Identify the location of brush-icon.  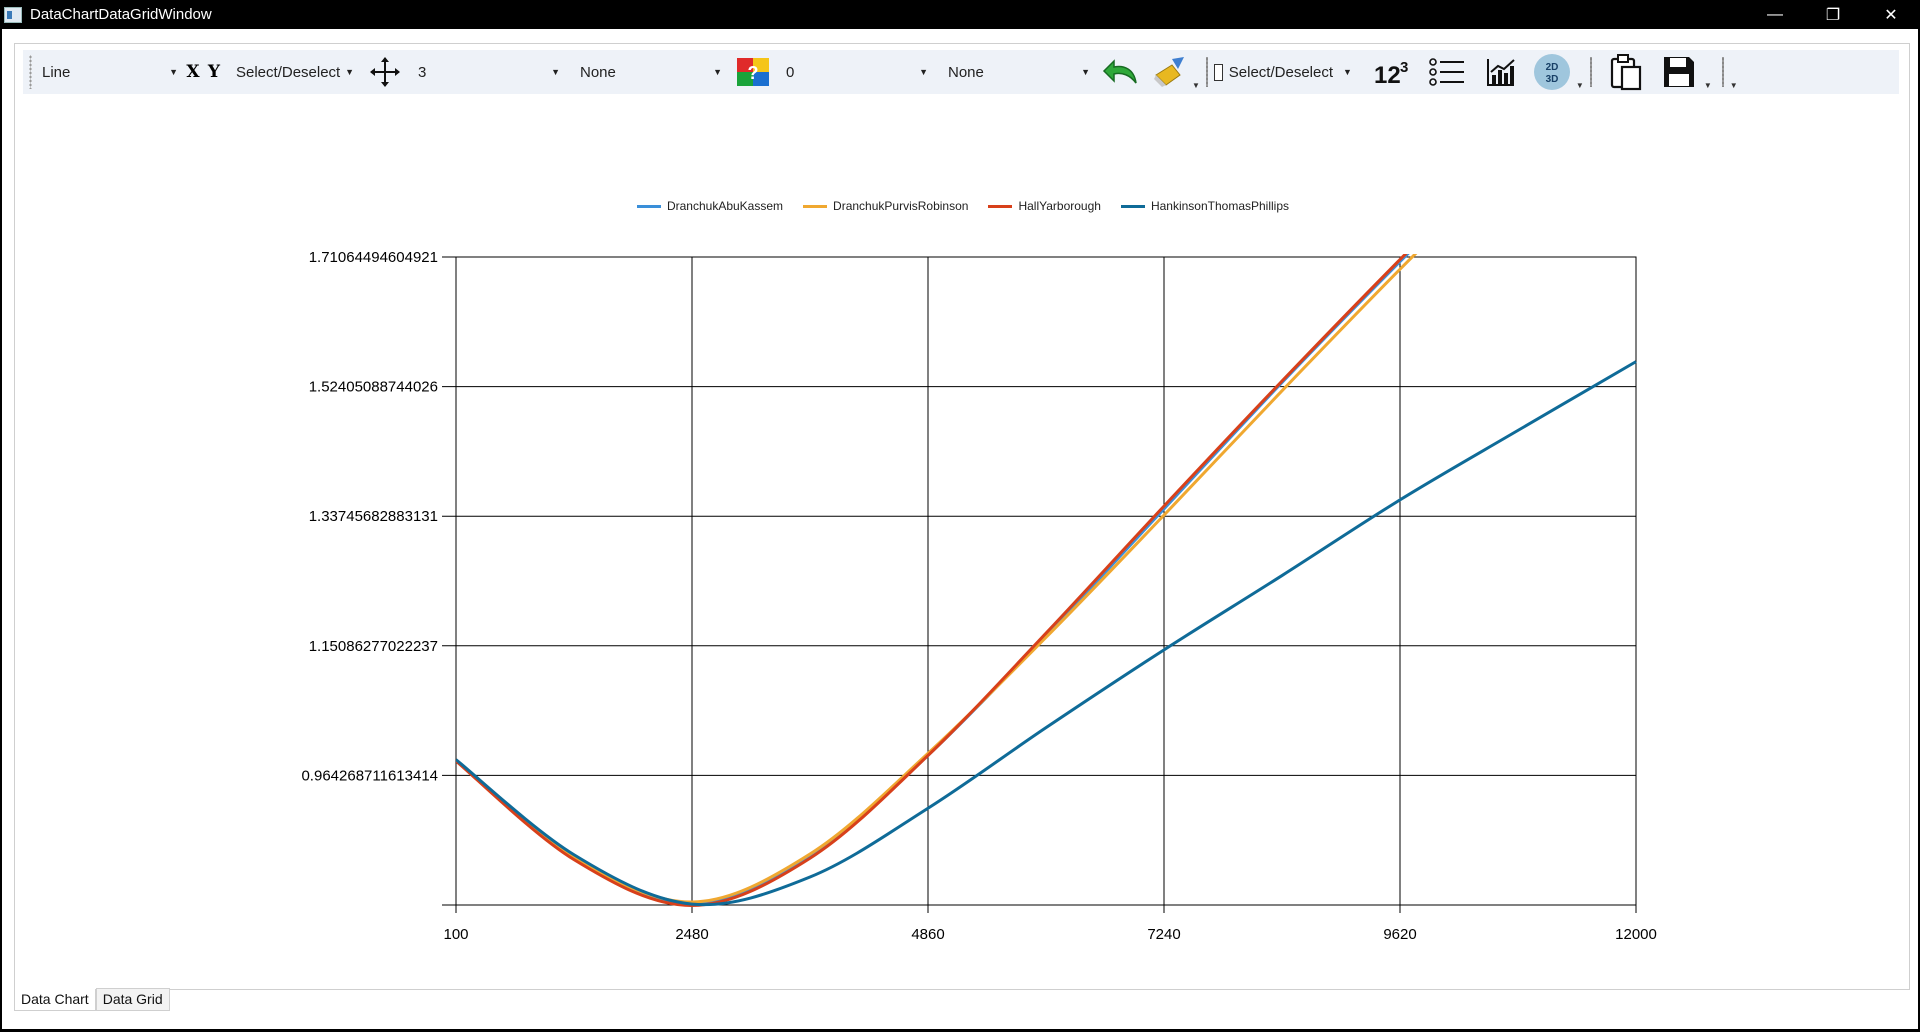
(1170, 72).